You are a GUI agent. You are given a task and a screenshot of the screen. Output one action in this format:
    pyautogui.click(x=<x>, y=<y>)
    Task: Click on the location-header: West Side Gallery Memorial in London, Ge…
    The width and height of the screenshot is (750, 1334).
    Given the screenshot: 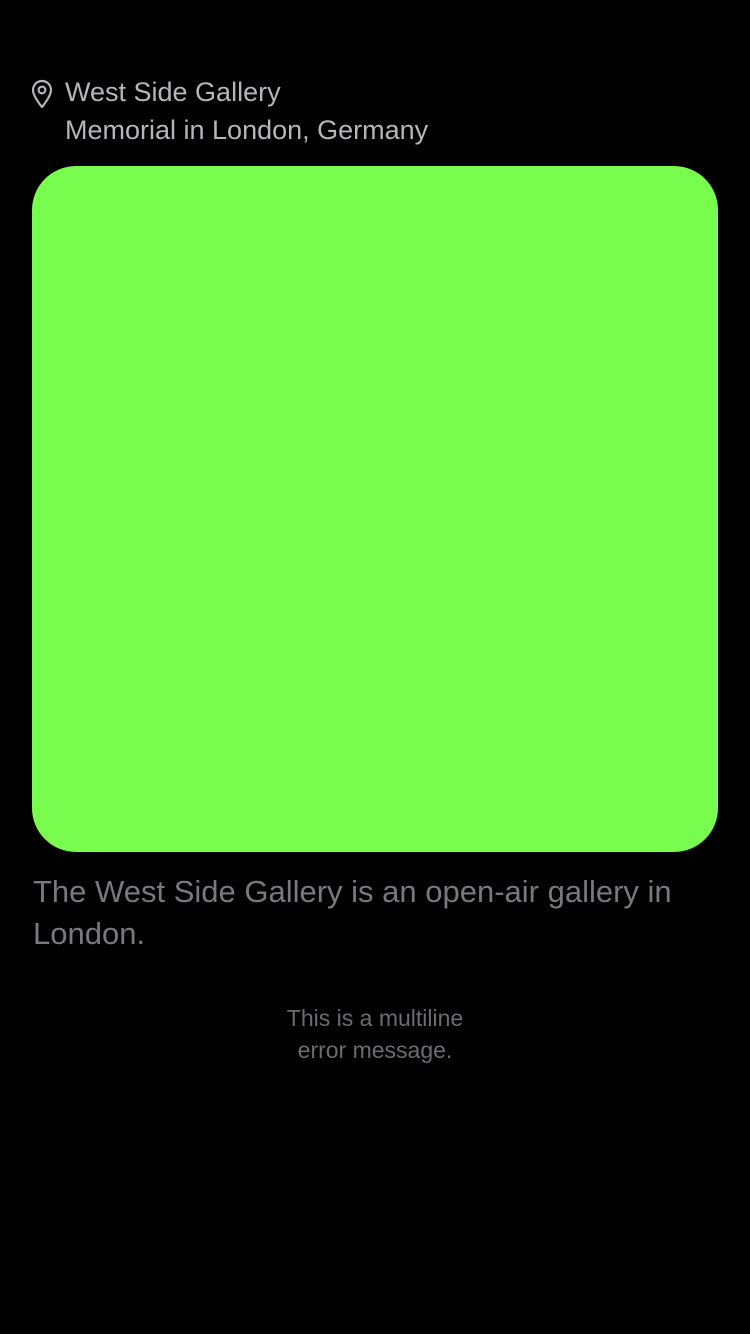 What is the action you would take?
    pyautogui.click(x=229, y=111)
    